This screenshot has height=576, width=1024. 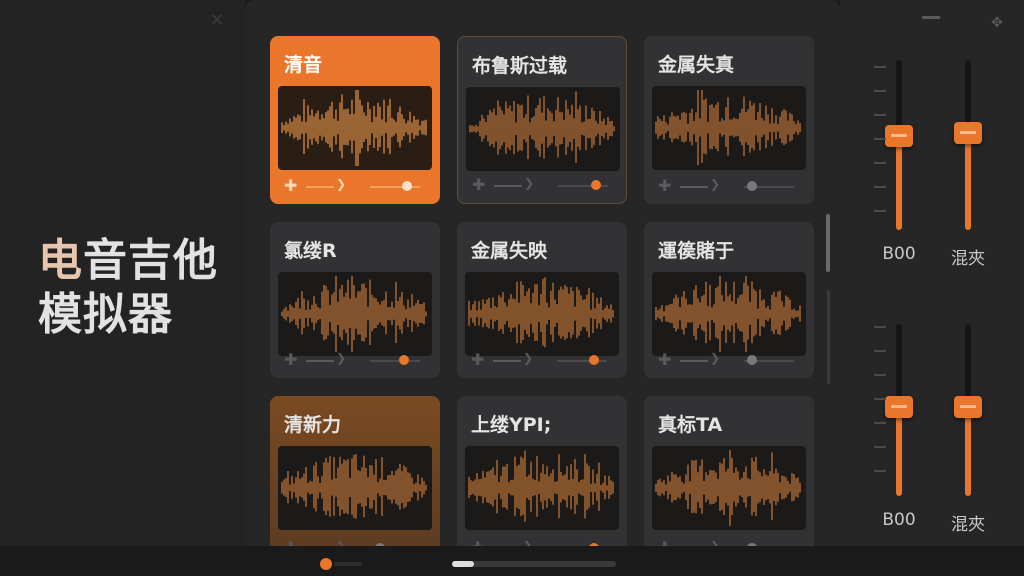 I want to click on preset-card-title: 清音, so click(x=303, y=65).